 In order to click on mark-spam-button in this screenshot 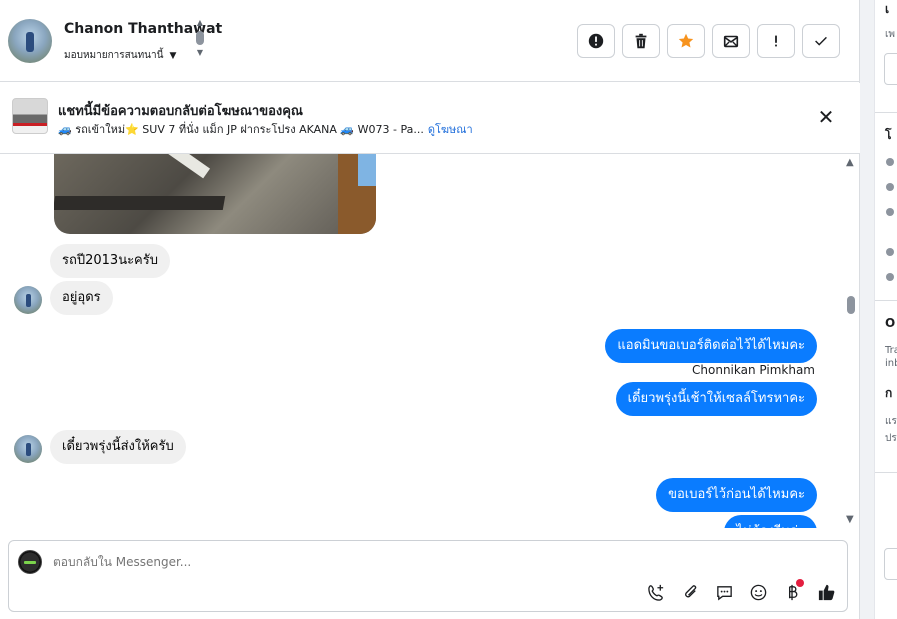, I will do `click(596, 41)`.